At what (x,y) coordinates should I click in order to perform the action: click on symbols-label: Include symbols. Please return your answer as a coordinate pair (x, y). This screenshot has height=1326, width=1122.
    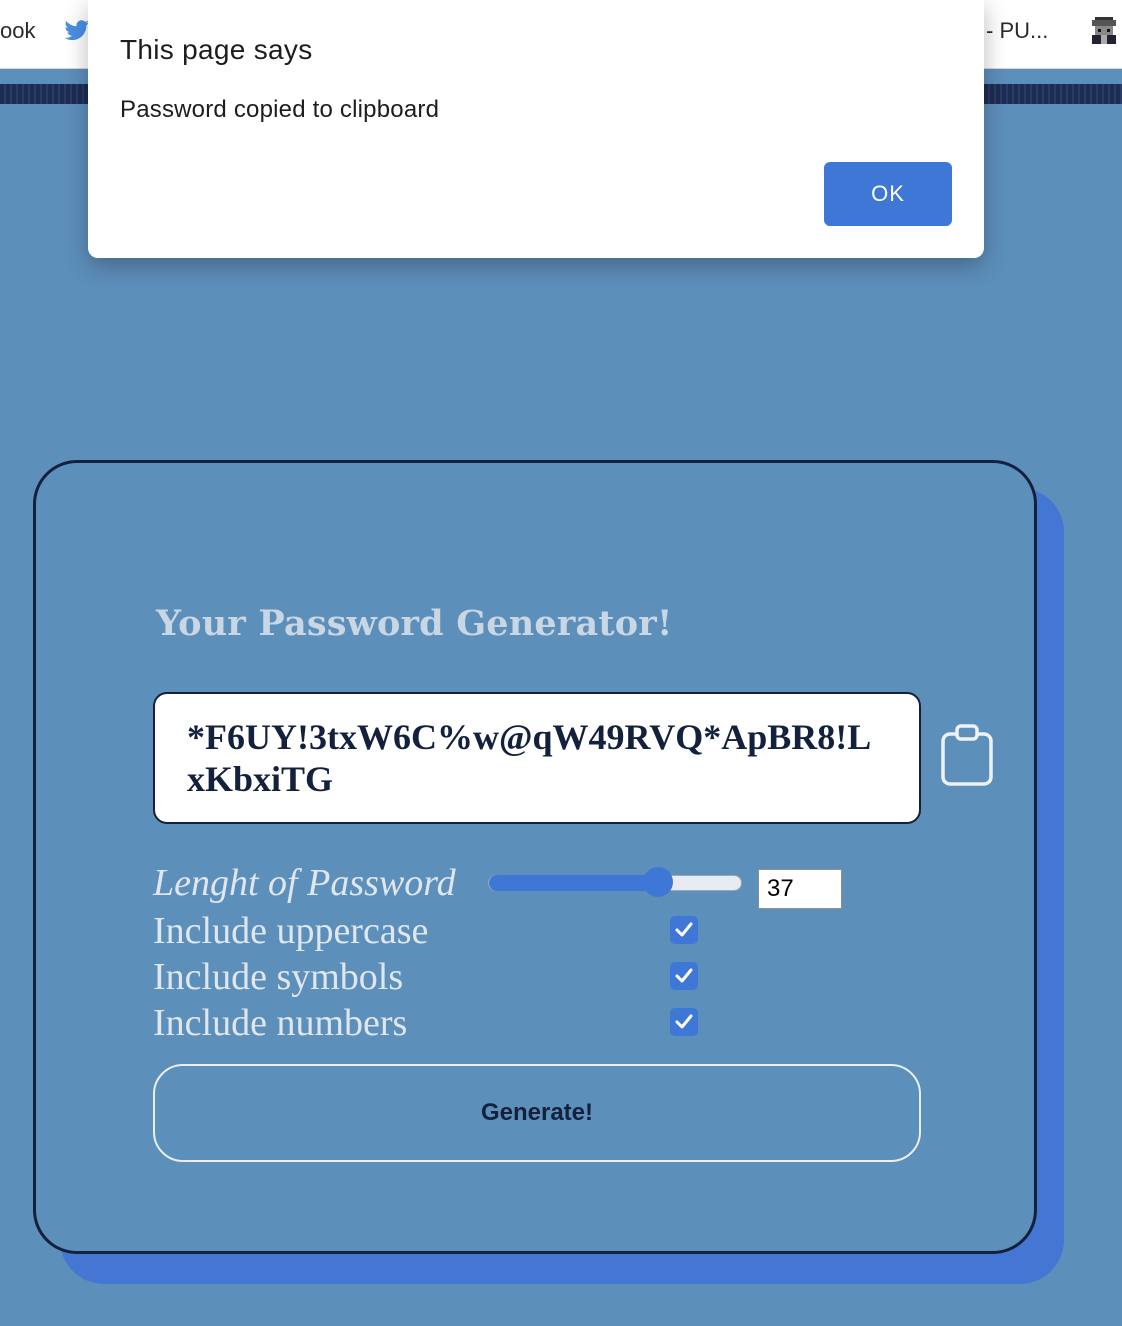
    Looking at the image, I should click on (278, 977).